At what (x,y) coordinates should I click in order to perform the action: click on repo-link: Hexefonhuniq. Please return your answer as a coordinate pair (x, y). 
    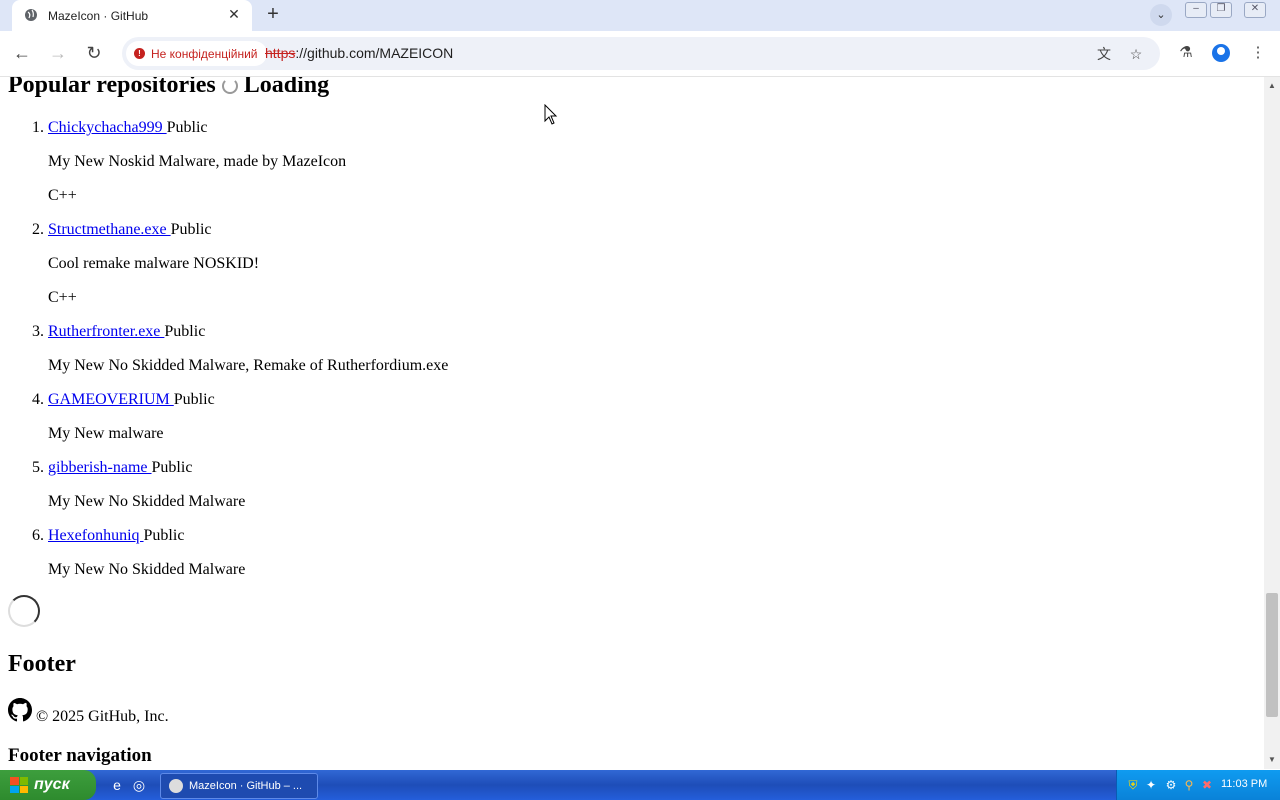
    Looking at the image, I should click on (96, 535).